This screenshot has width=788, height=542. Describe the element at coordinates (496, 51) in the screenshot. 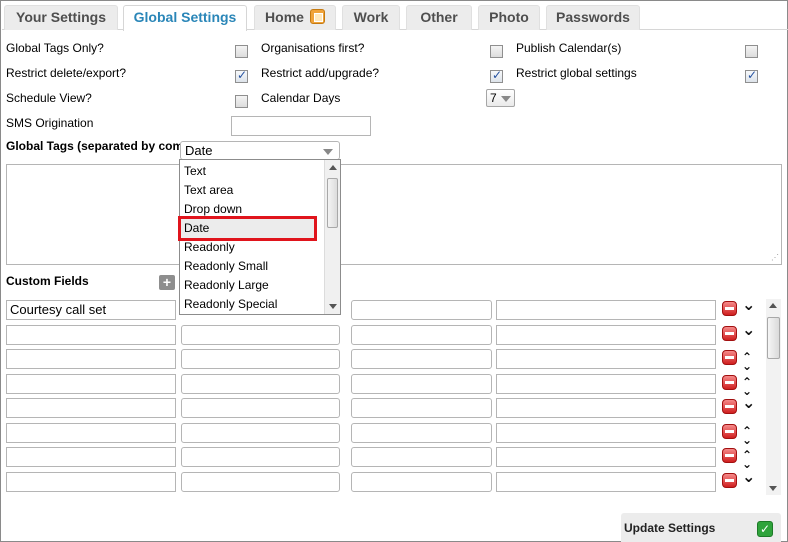

I see `organisations-first-checkbox` at that location.